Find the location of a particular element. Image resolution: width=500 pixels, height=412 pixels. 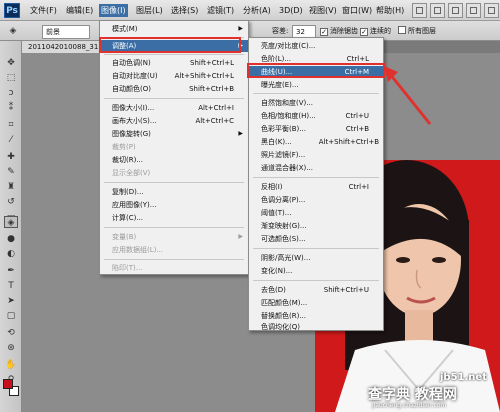

menu-item-reveal-all: 显示全部(V) is located at coordinates (131, 173).